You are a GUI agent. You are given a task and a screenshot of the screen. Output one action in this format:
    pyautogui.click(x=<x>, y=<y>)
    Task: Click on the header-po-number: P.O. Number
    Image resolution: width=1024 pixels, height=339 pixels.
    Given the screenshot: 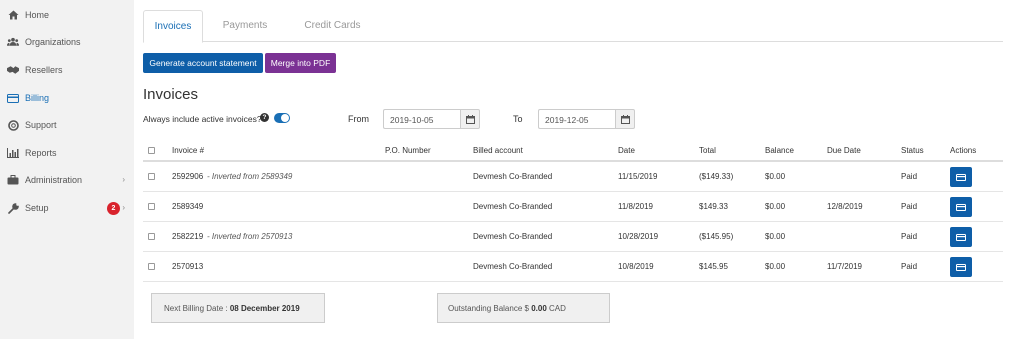 What is the action you would take?
    pyautogui.click(x=408, y=150)
    